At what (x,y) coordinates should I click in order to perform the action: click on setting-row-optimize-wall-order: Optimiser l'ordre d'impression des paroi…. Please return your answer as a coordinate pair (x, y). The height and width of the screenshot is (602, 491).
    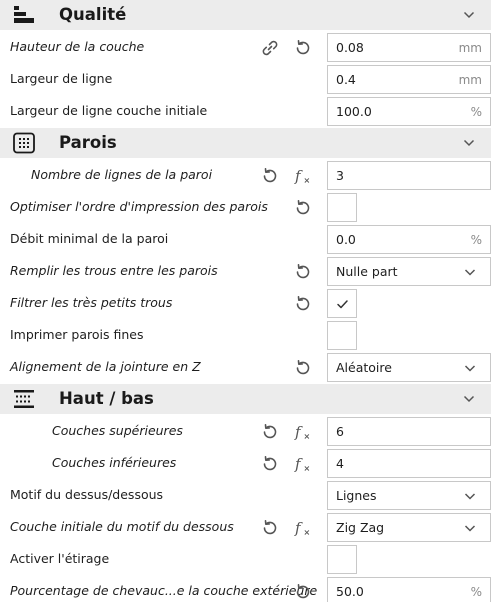
    Looking at the image, I should click on (245, 207).